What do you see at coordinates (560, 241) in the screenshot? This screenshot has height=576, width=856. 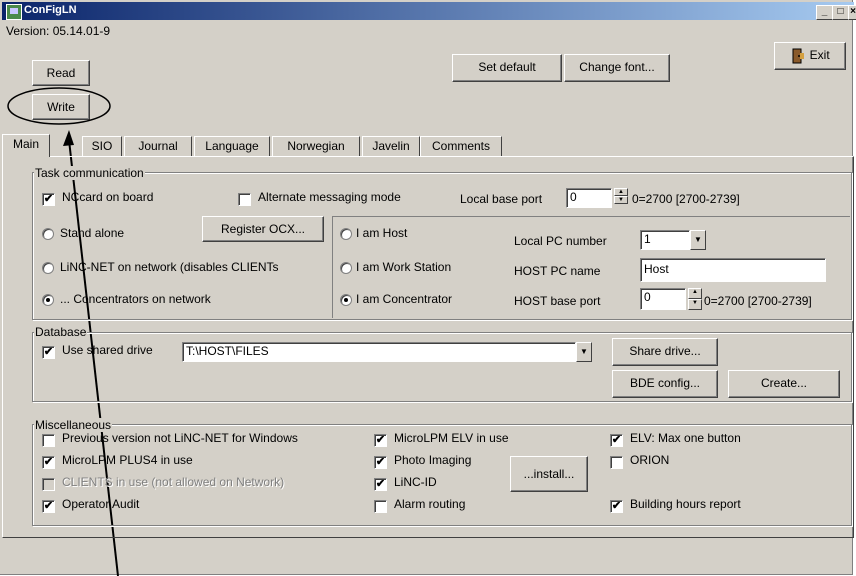 I see `local-pc-number-label: Local PC number` at bounding box center [560, 241].